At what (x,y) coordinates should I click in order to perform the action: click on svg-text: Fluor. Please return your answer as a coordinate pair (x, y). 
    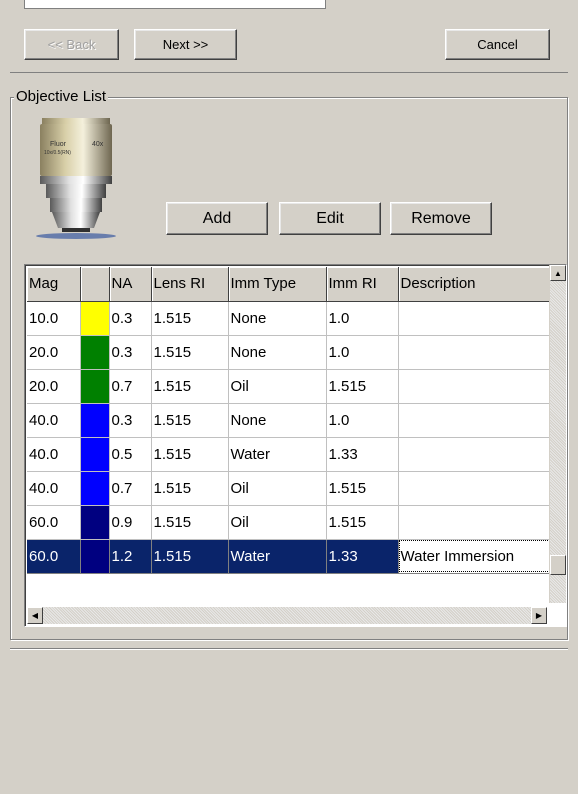
    Looking at the image, I should click on (58, 144).